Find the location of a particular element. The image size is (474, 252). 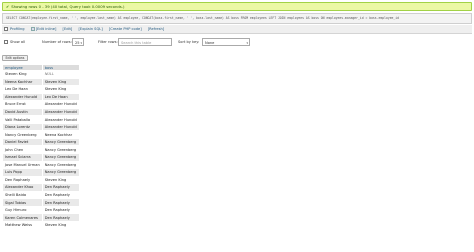

explain-sql-label: Explain SQL is located at coordinates (90, 29).